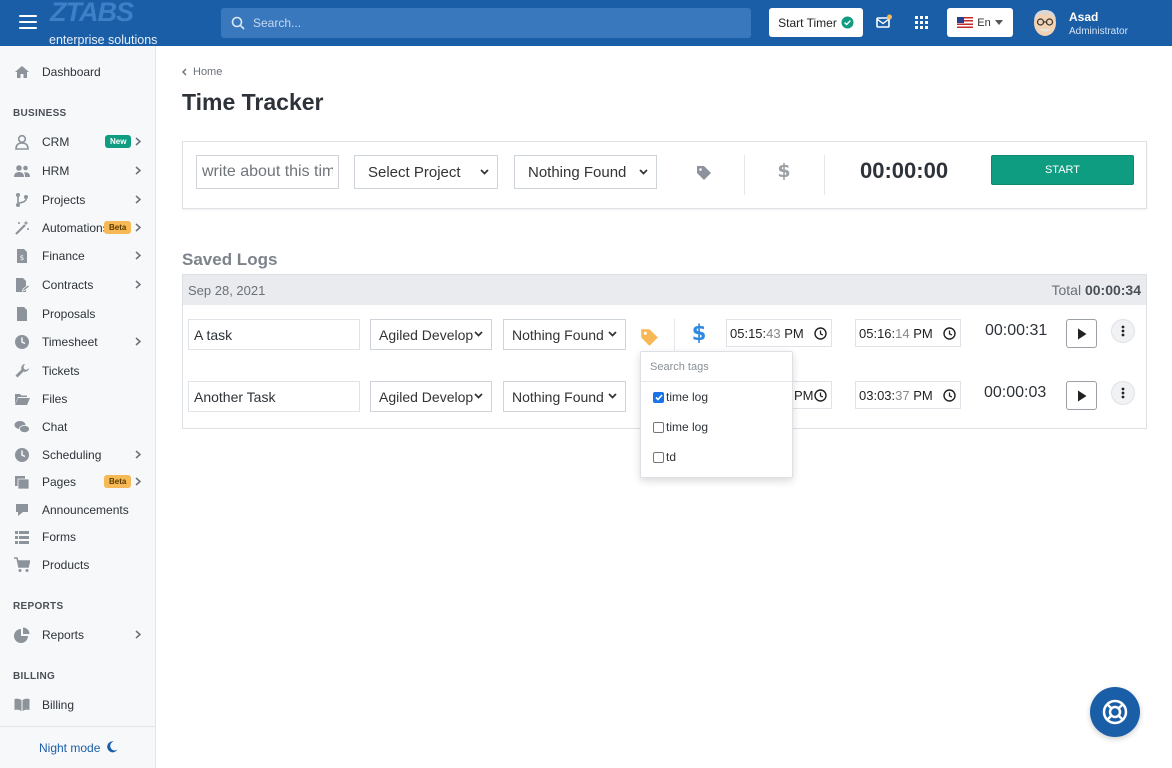 This screenshot has height=768, width=1172. Describe the element at coordinates (414, 172) in the screenshot. I see `project-select-value: Select Project` at that location.